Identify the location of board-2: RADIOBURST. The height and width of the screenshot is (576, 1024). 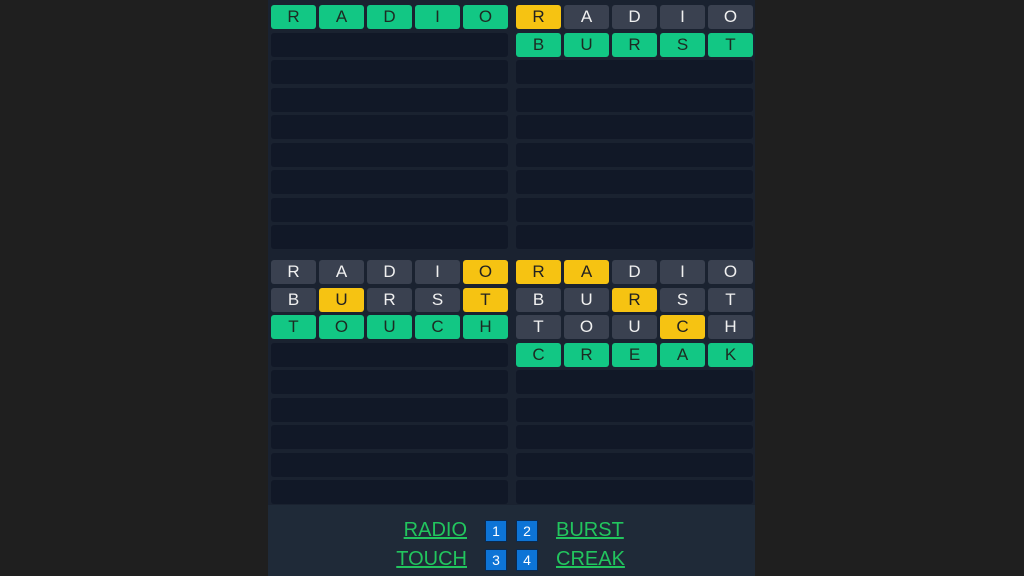
(634, 129).